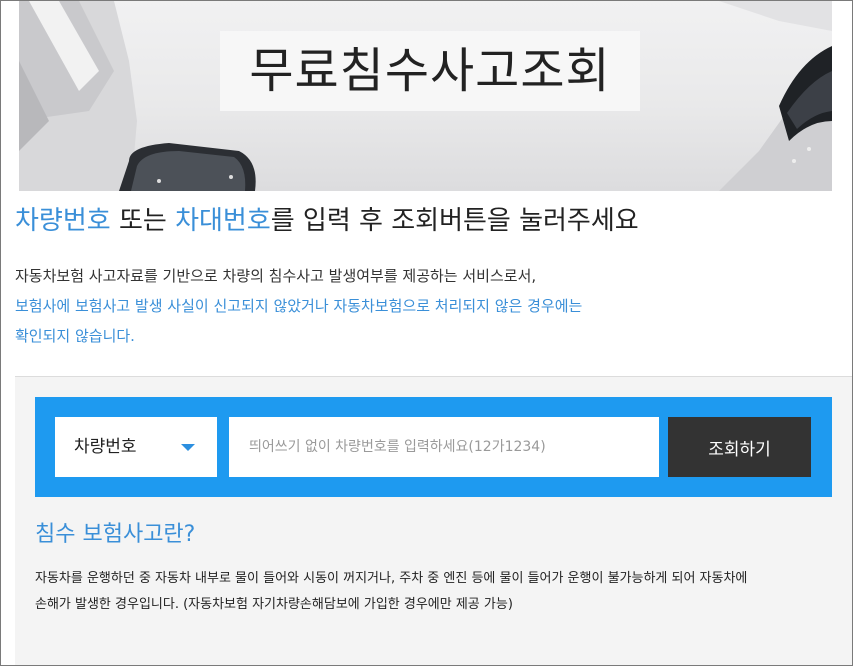  Describe the element at coordinates (223, 221) in the screenshot. I see `headline-vin: 차대번호` at that location.